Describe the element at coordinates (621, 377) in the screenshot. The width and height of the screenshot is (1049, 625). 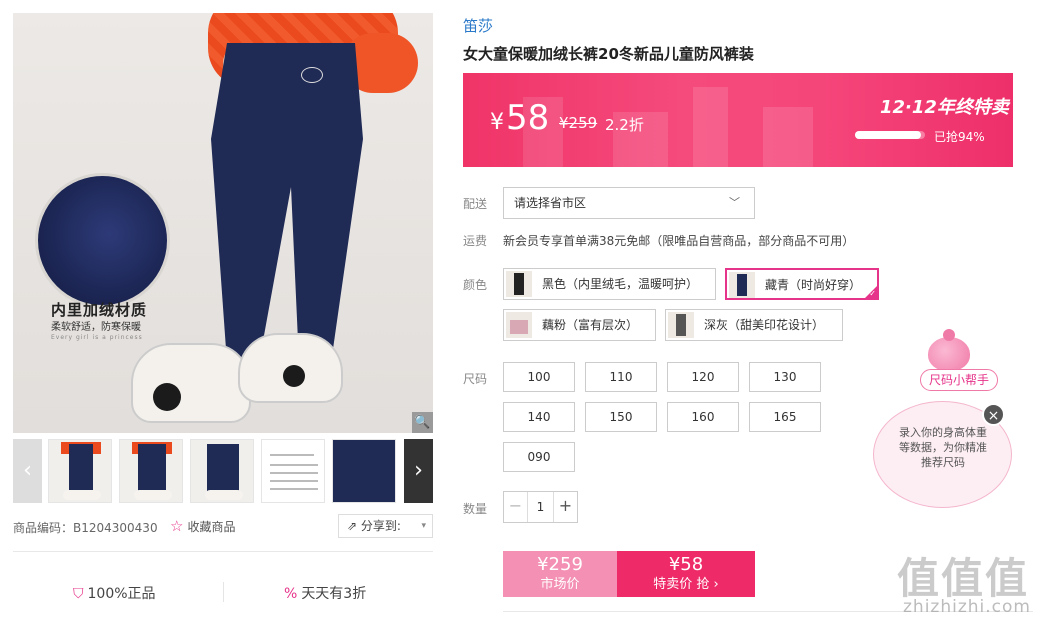
I see `size-option: 110` at that location.